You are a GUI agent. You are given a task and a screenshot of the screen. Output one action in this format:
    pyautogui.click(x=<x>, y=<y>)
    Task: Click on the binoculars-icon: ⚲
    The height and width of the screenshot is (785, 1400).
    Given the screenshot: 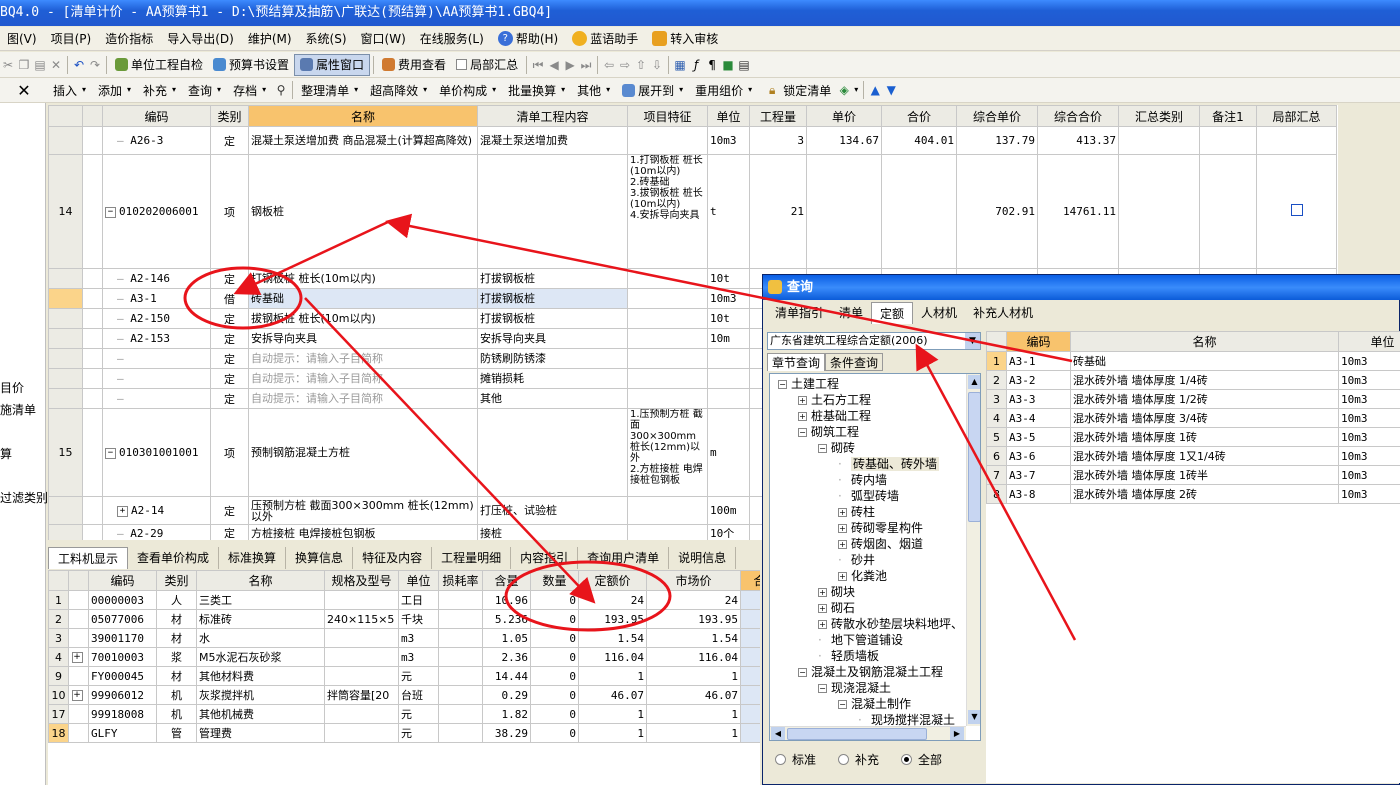 What is the action you would take?
    pyautogui.click(x=281, y=90)
    